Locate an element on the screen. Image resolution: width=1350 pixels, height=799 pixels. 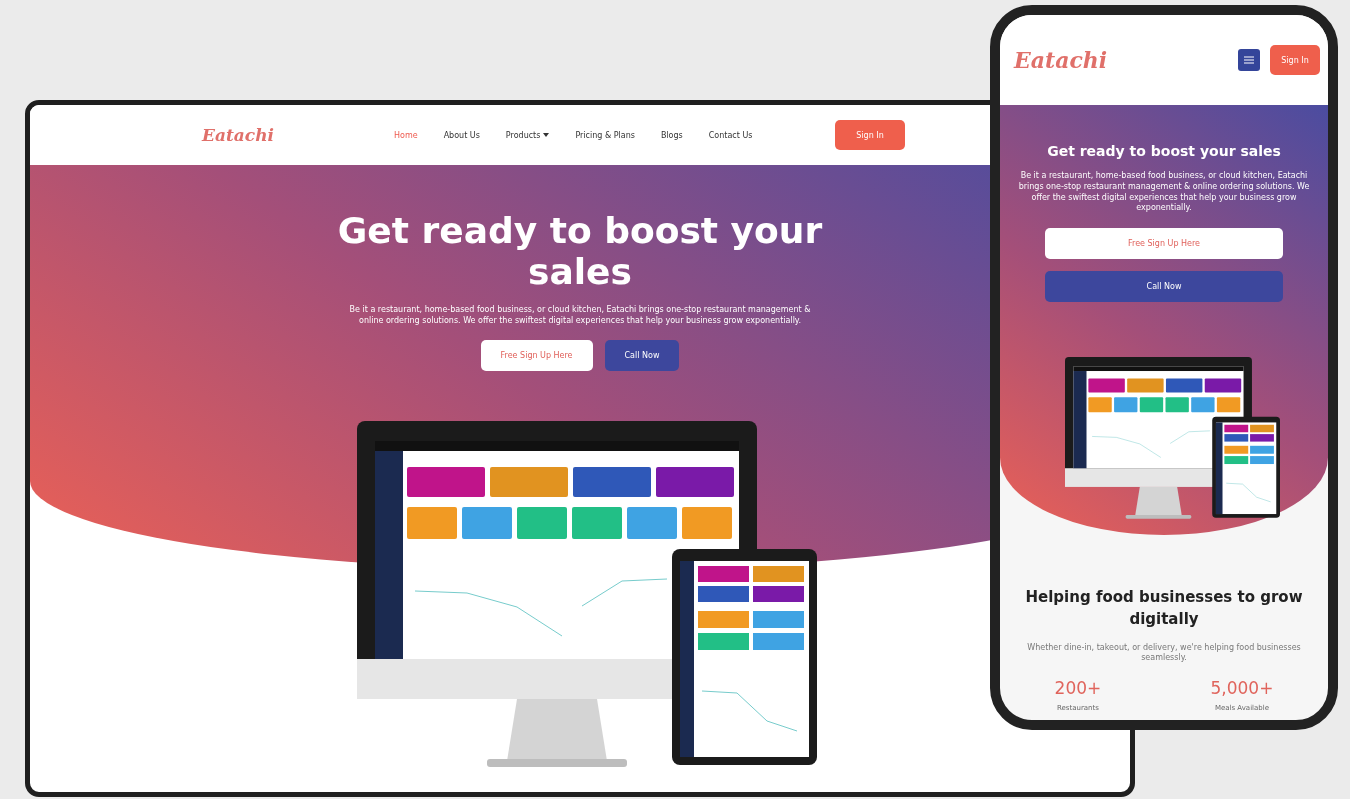
nav-link: Home is located at coordinates (406, 135).